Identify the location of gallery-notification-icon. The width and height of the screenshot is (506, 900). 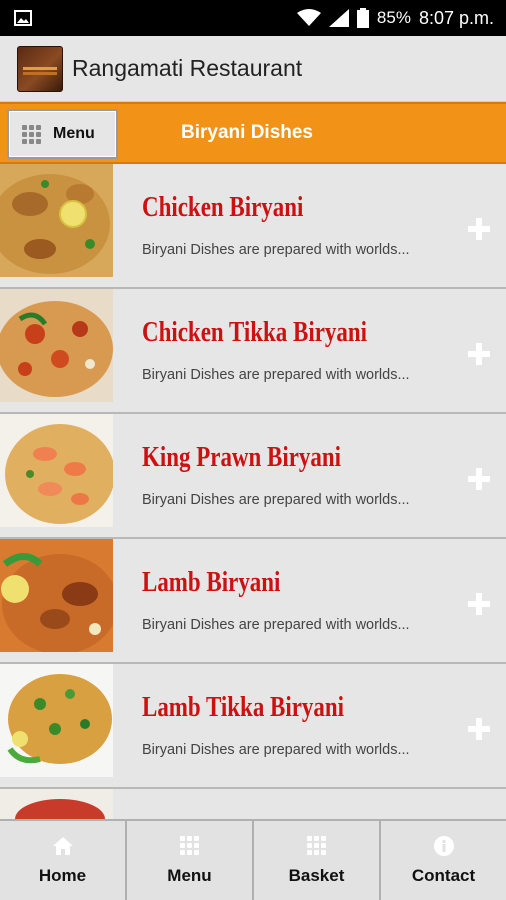
(23, 18).